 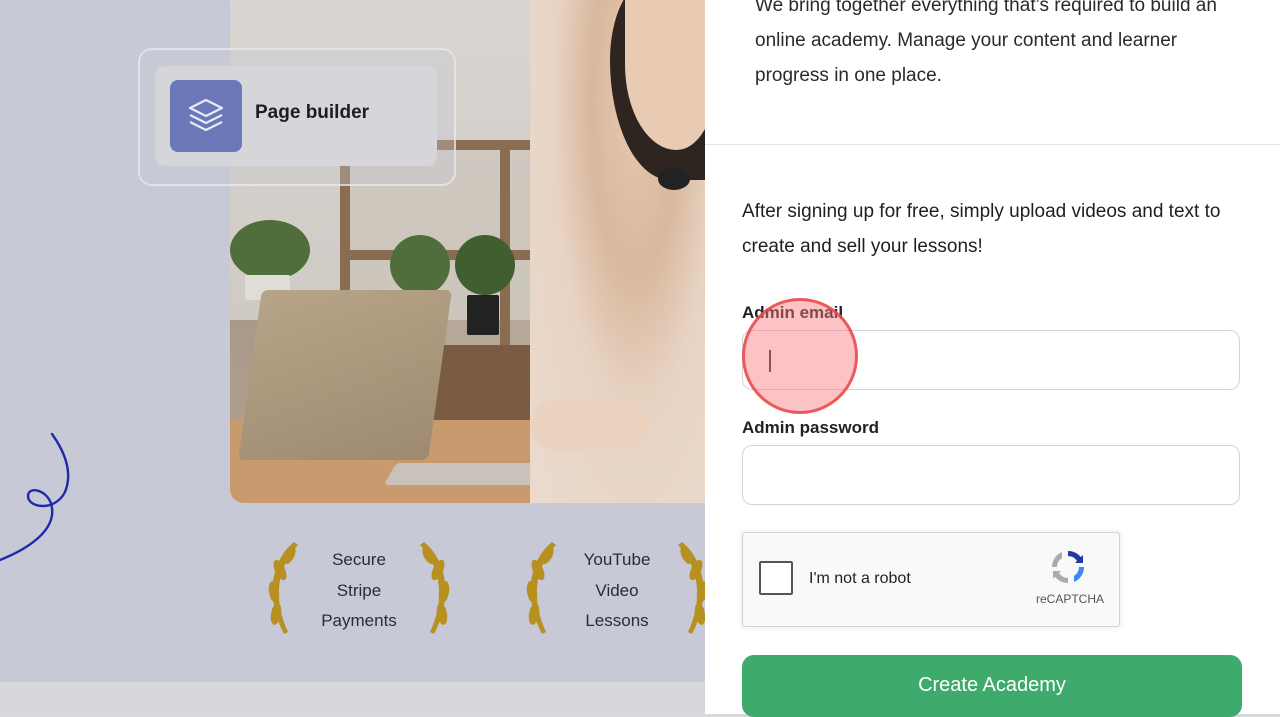 What do you see at coordinates (810, 427) in the screenshot?
I see `password-label: Admin password` at bounding box center [810, 427].